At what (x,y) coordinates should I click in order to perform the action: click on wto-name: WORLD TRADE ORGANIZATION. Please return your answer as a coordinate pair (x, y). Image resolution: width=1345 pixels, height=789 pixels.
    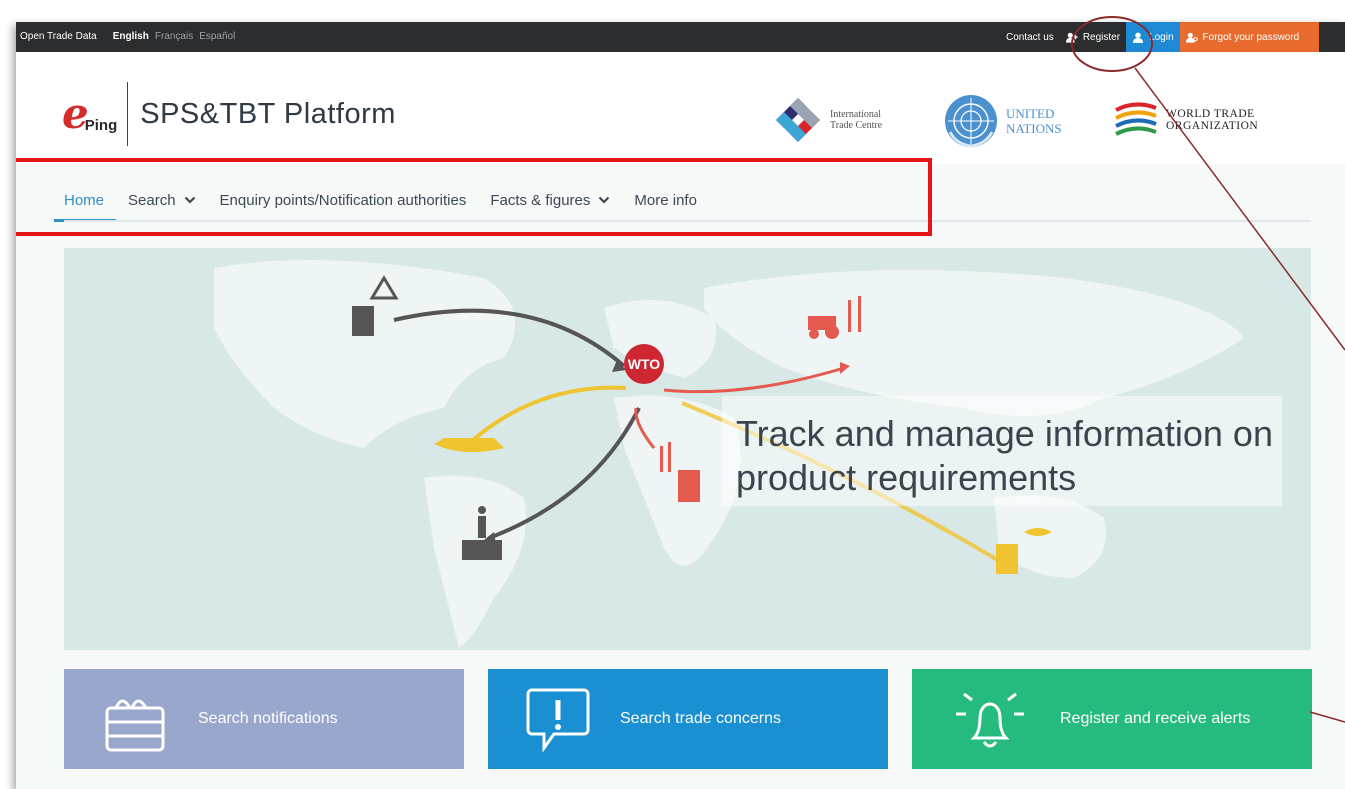
    Looking at the image, I should click on (1212, 120).